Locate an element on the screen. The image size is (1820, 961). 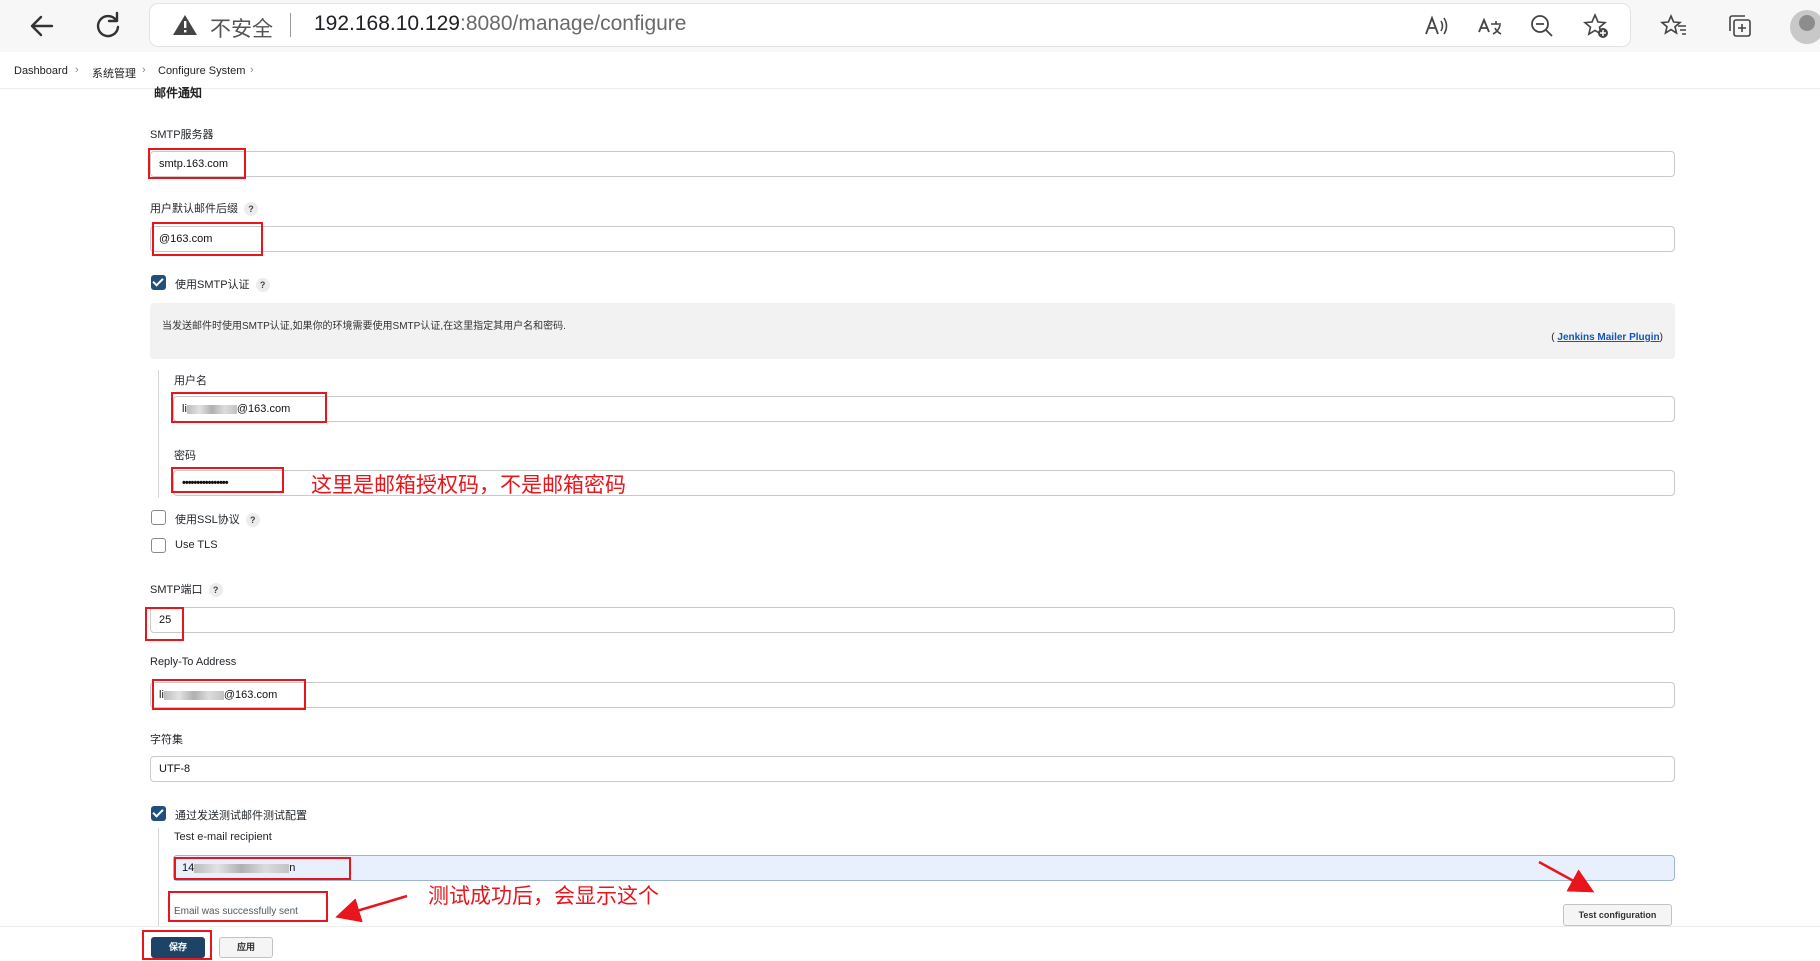
arrow-to-success-message is located at coordinates (371, 908).